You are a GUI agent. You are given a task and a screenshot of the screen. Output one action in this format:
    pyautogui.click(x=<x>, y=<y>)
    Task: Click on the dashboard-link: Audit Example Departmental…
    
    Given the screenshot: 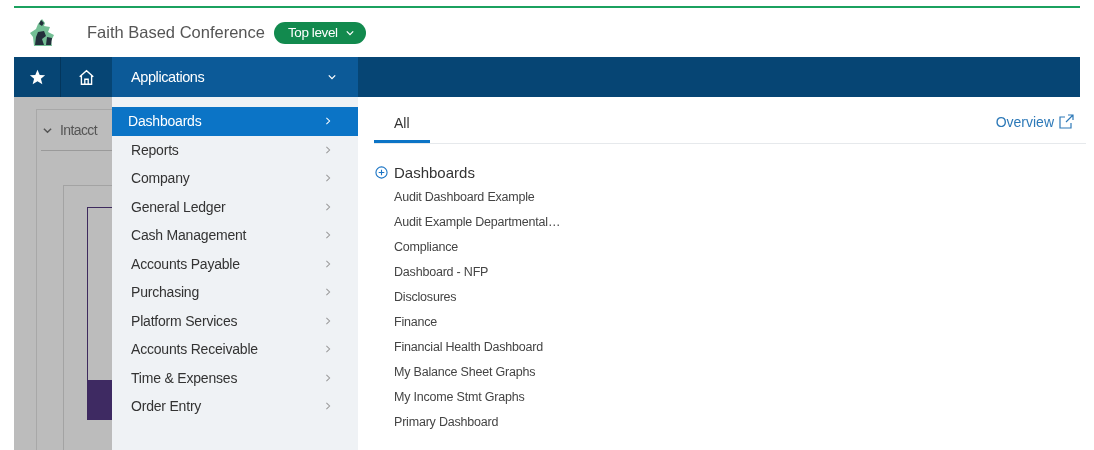 What is the action you would take?
    pyautogui.click(x=477, y=222)
    